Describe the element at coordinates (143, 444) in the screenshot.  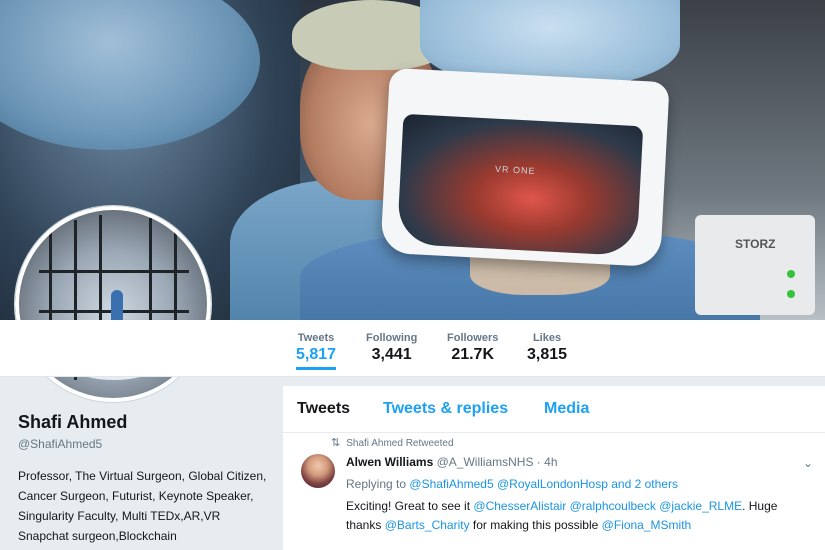
I see `profile-handle: @ShafiAhmed5` at that location.